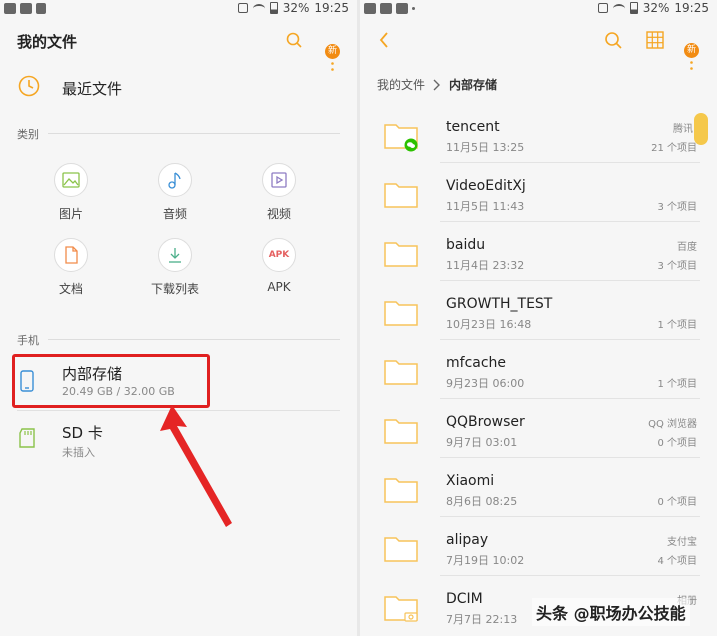  Describe the element at coordinates (196, 466) in the screenshot. I see `red-arrow-annotation` at that location.